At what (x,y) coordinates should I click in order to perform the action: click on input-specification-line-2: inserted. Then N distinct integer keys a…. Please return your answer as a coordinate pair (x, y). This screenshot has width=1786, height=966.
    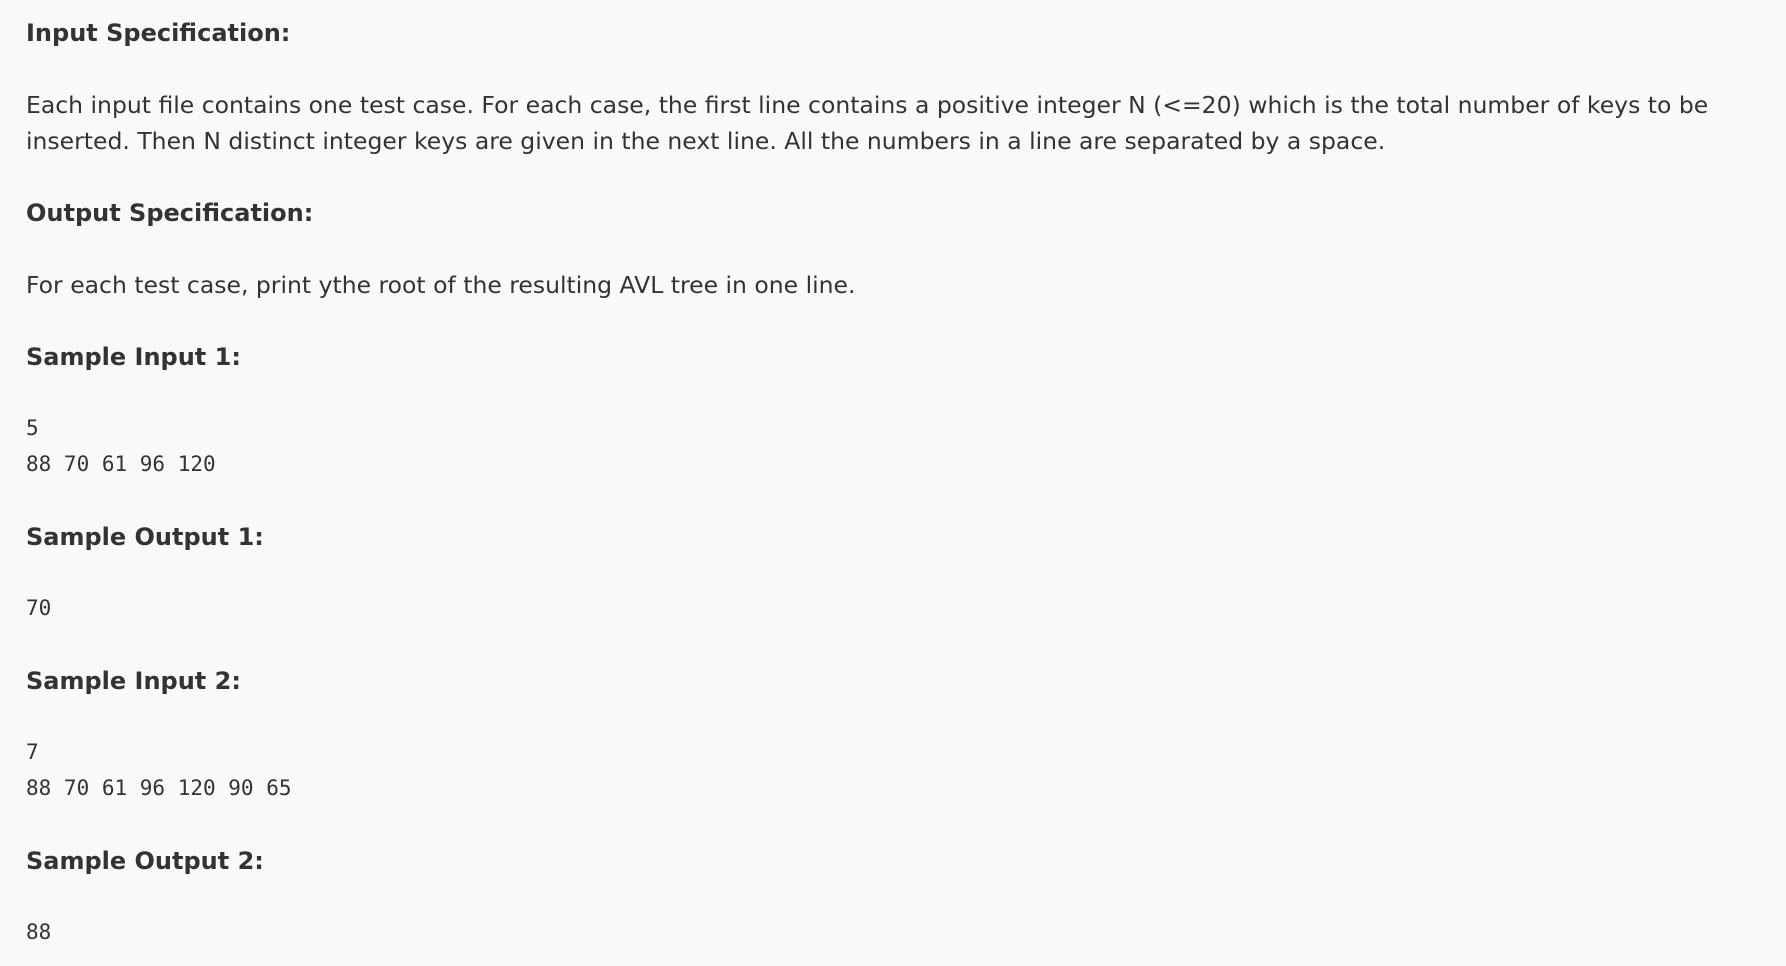
    Looking at the image, I should click on (706, 141).